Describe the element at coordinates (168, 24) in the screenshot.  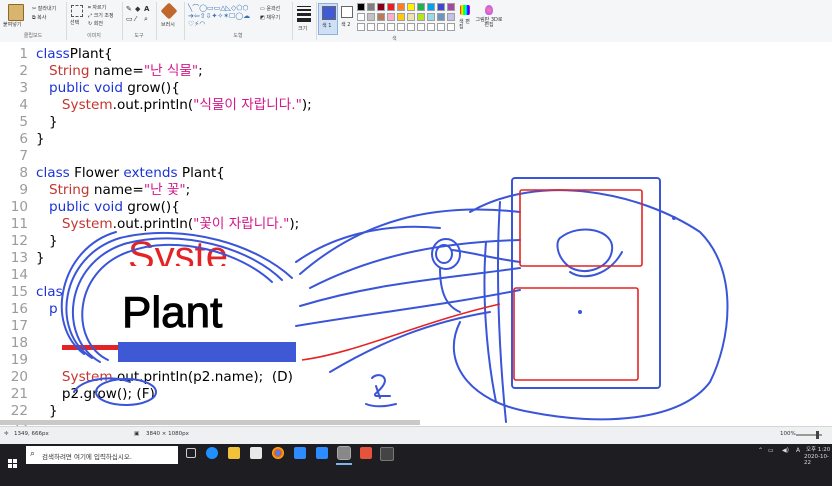
I see `brushes-button: 브러시` at that location.